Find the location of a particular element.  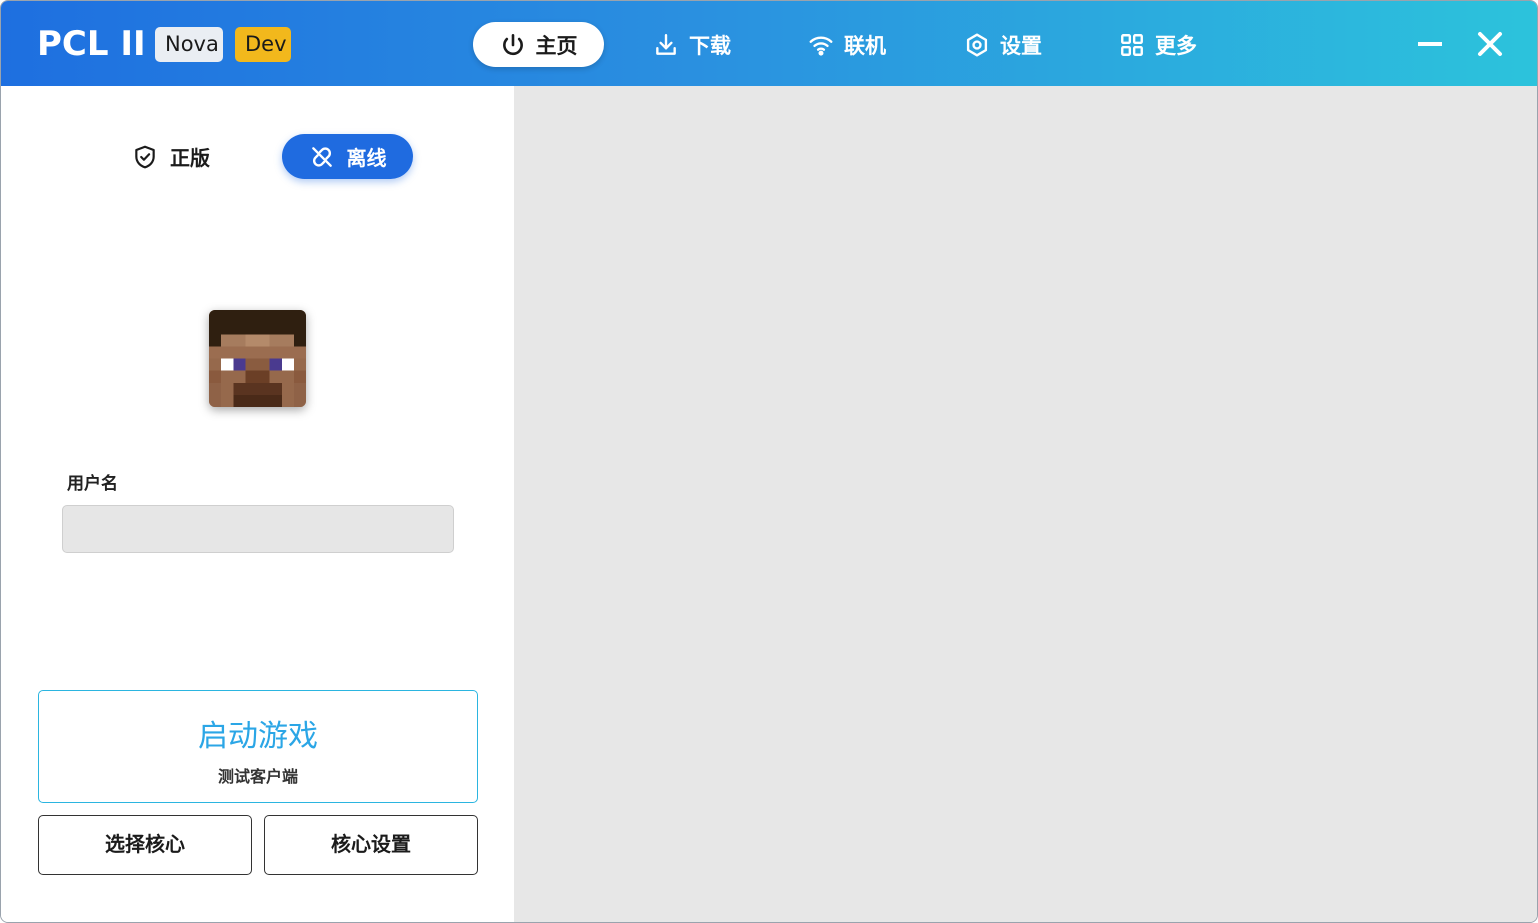

shield-check-icon is located at coordinates (145, 156).